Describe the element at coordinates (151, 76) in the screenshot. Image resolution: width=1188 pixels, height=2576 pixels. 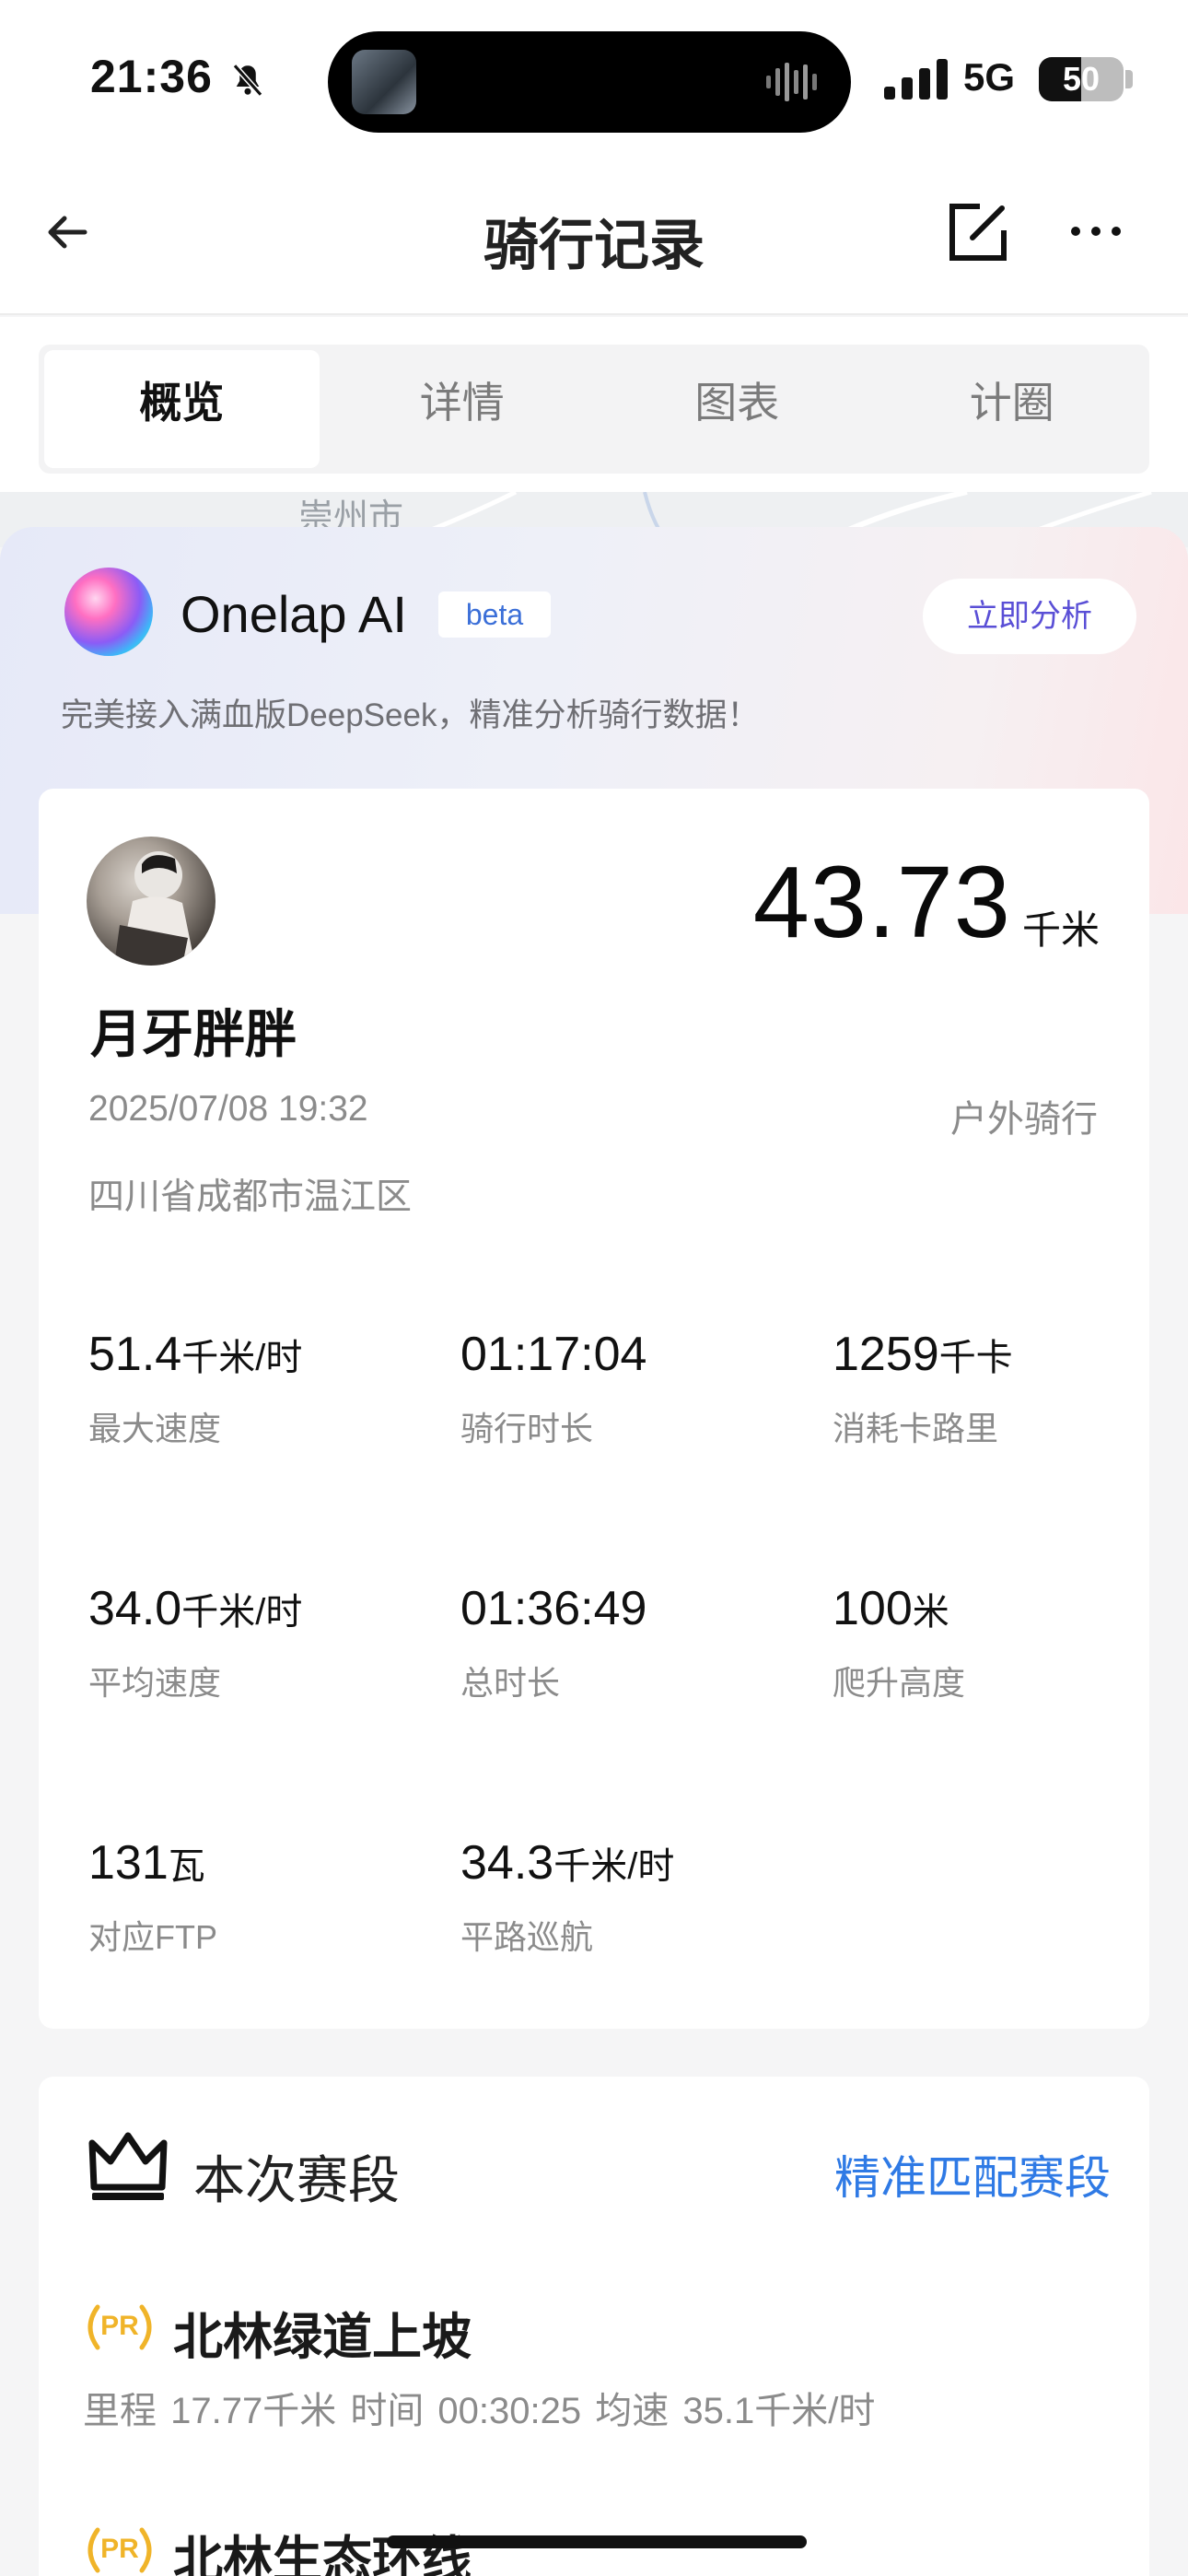
I see `status-time: 21:36` at that location.